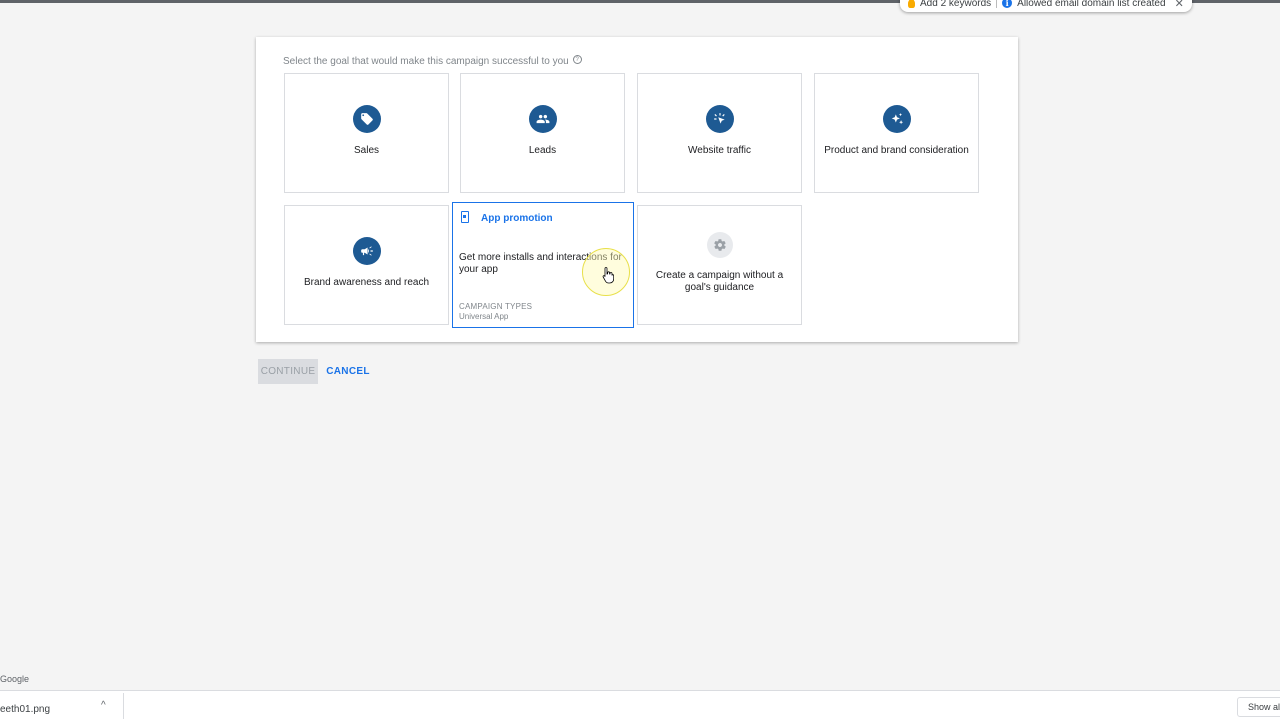 Image resolution: width=1280 pixels, height=720 pixels. I want to click on footer-google: Google, so click(15, 679).